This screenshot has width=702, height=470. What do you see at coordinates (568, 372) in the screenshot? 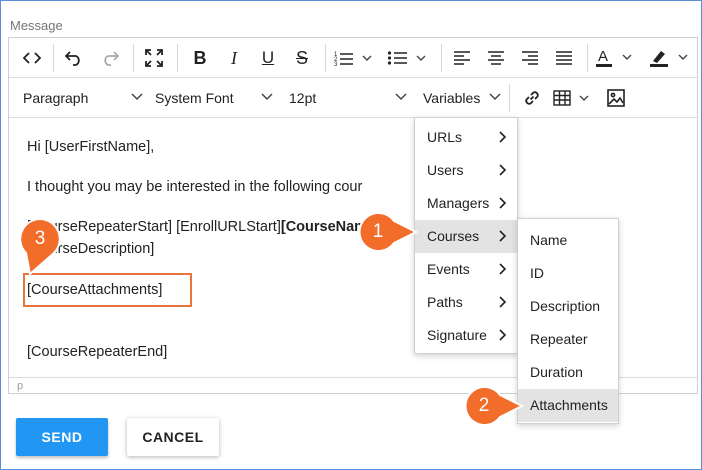
I see `courses-submenu-item-duration: Duration` at bounding box center [568, 372].